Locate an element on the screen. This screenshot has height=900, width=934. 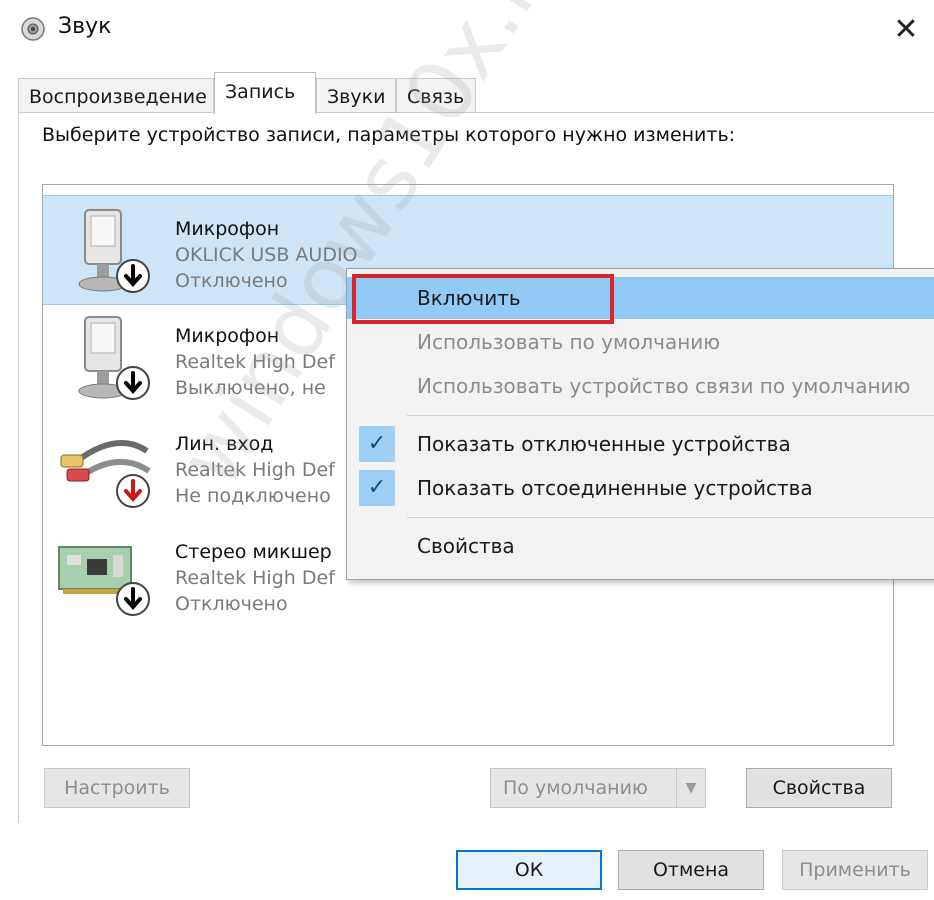
device-driver: OKLICK USB AUDIO is located at coordinates (266, 255).